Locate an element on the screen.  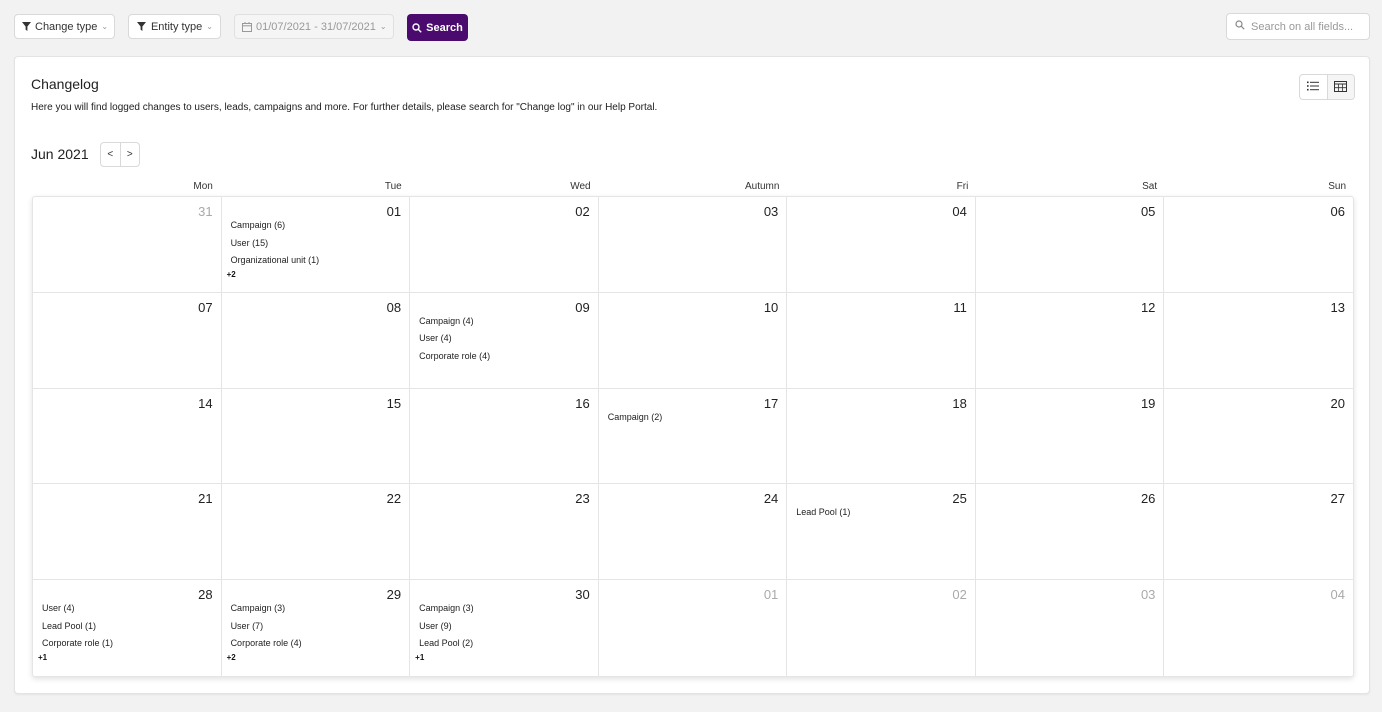
filter-icon is located at coordinates (26, 26).